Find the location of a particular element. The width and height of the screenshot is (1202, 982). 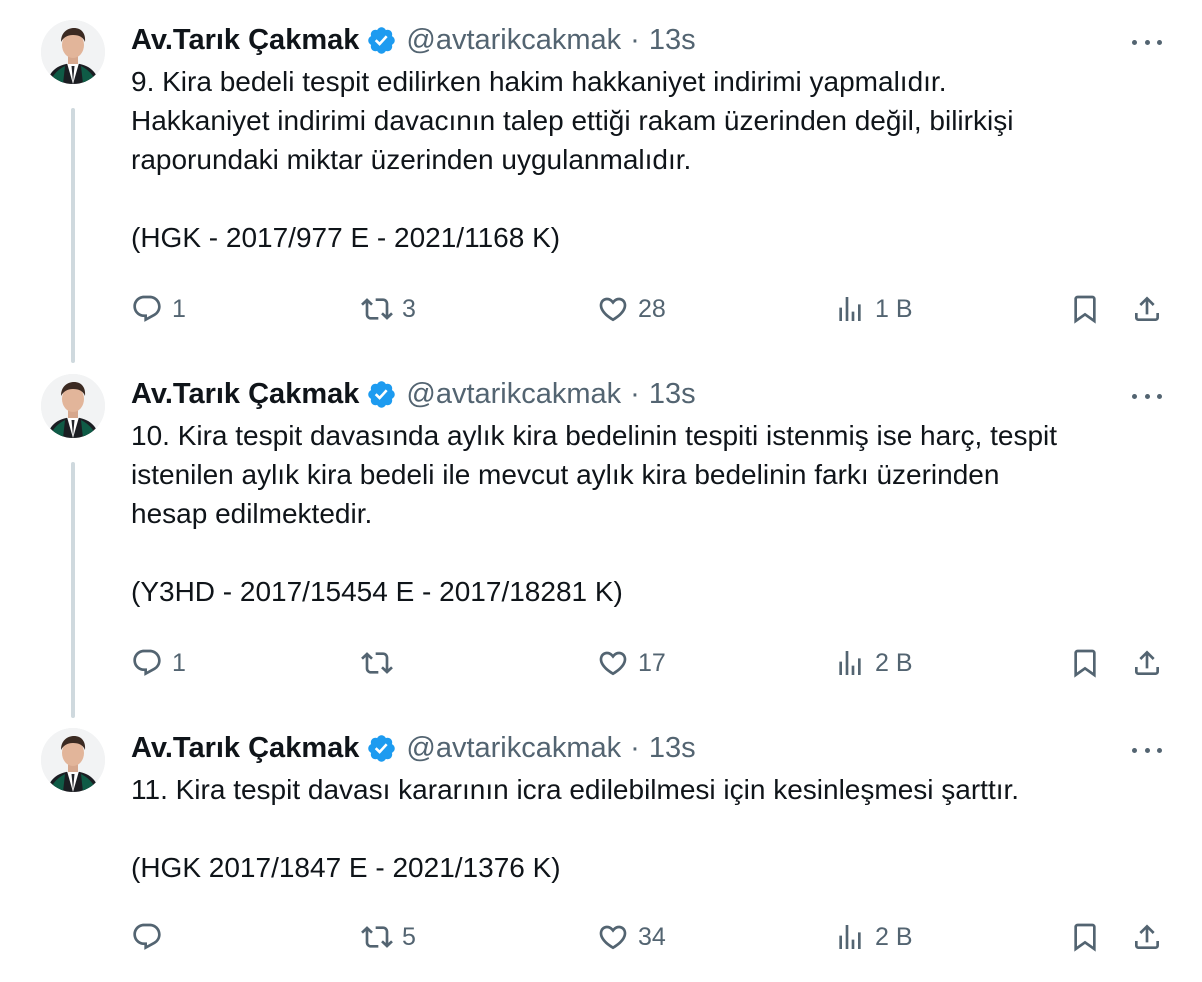

action-bar: 1 17 2 B is located at coordinates (651, 663).